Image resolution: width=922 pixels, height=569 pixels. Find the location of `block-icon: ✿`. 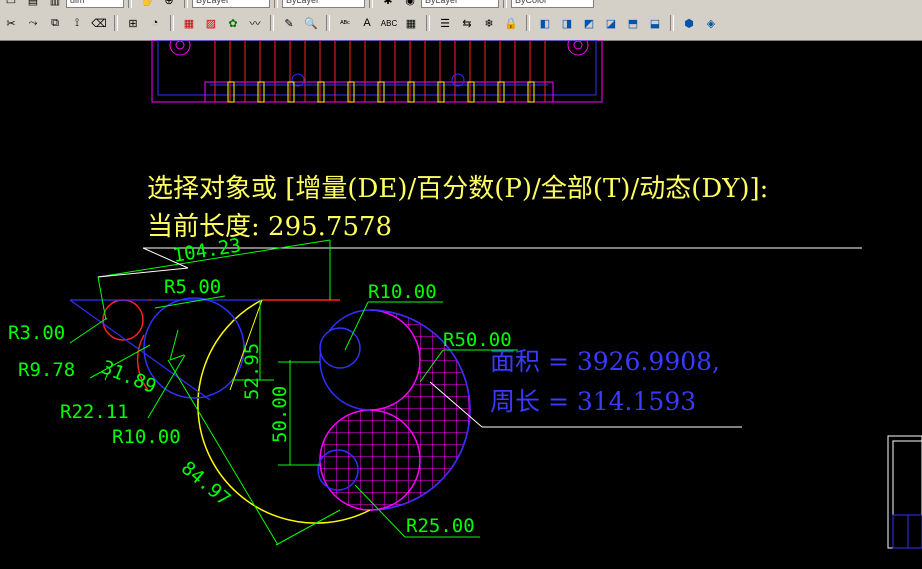

block-icon: ✿ is located at coordinates (233, 23).